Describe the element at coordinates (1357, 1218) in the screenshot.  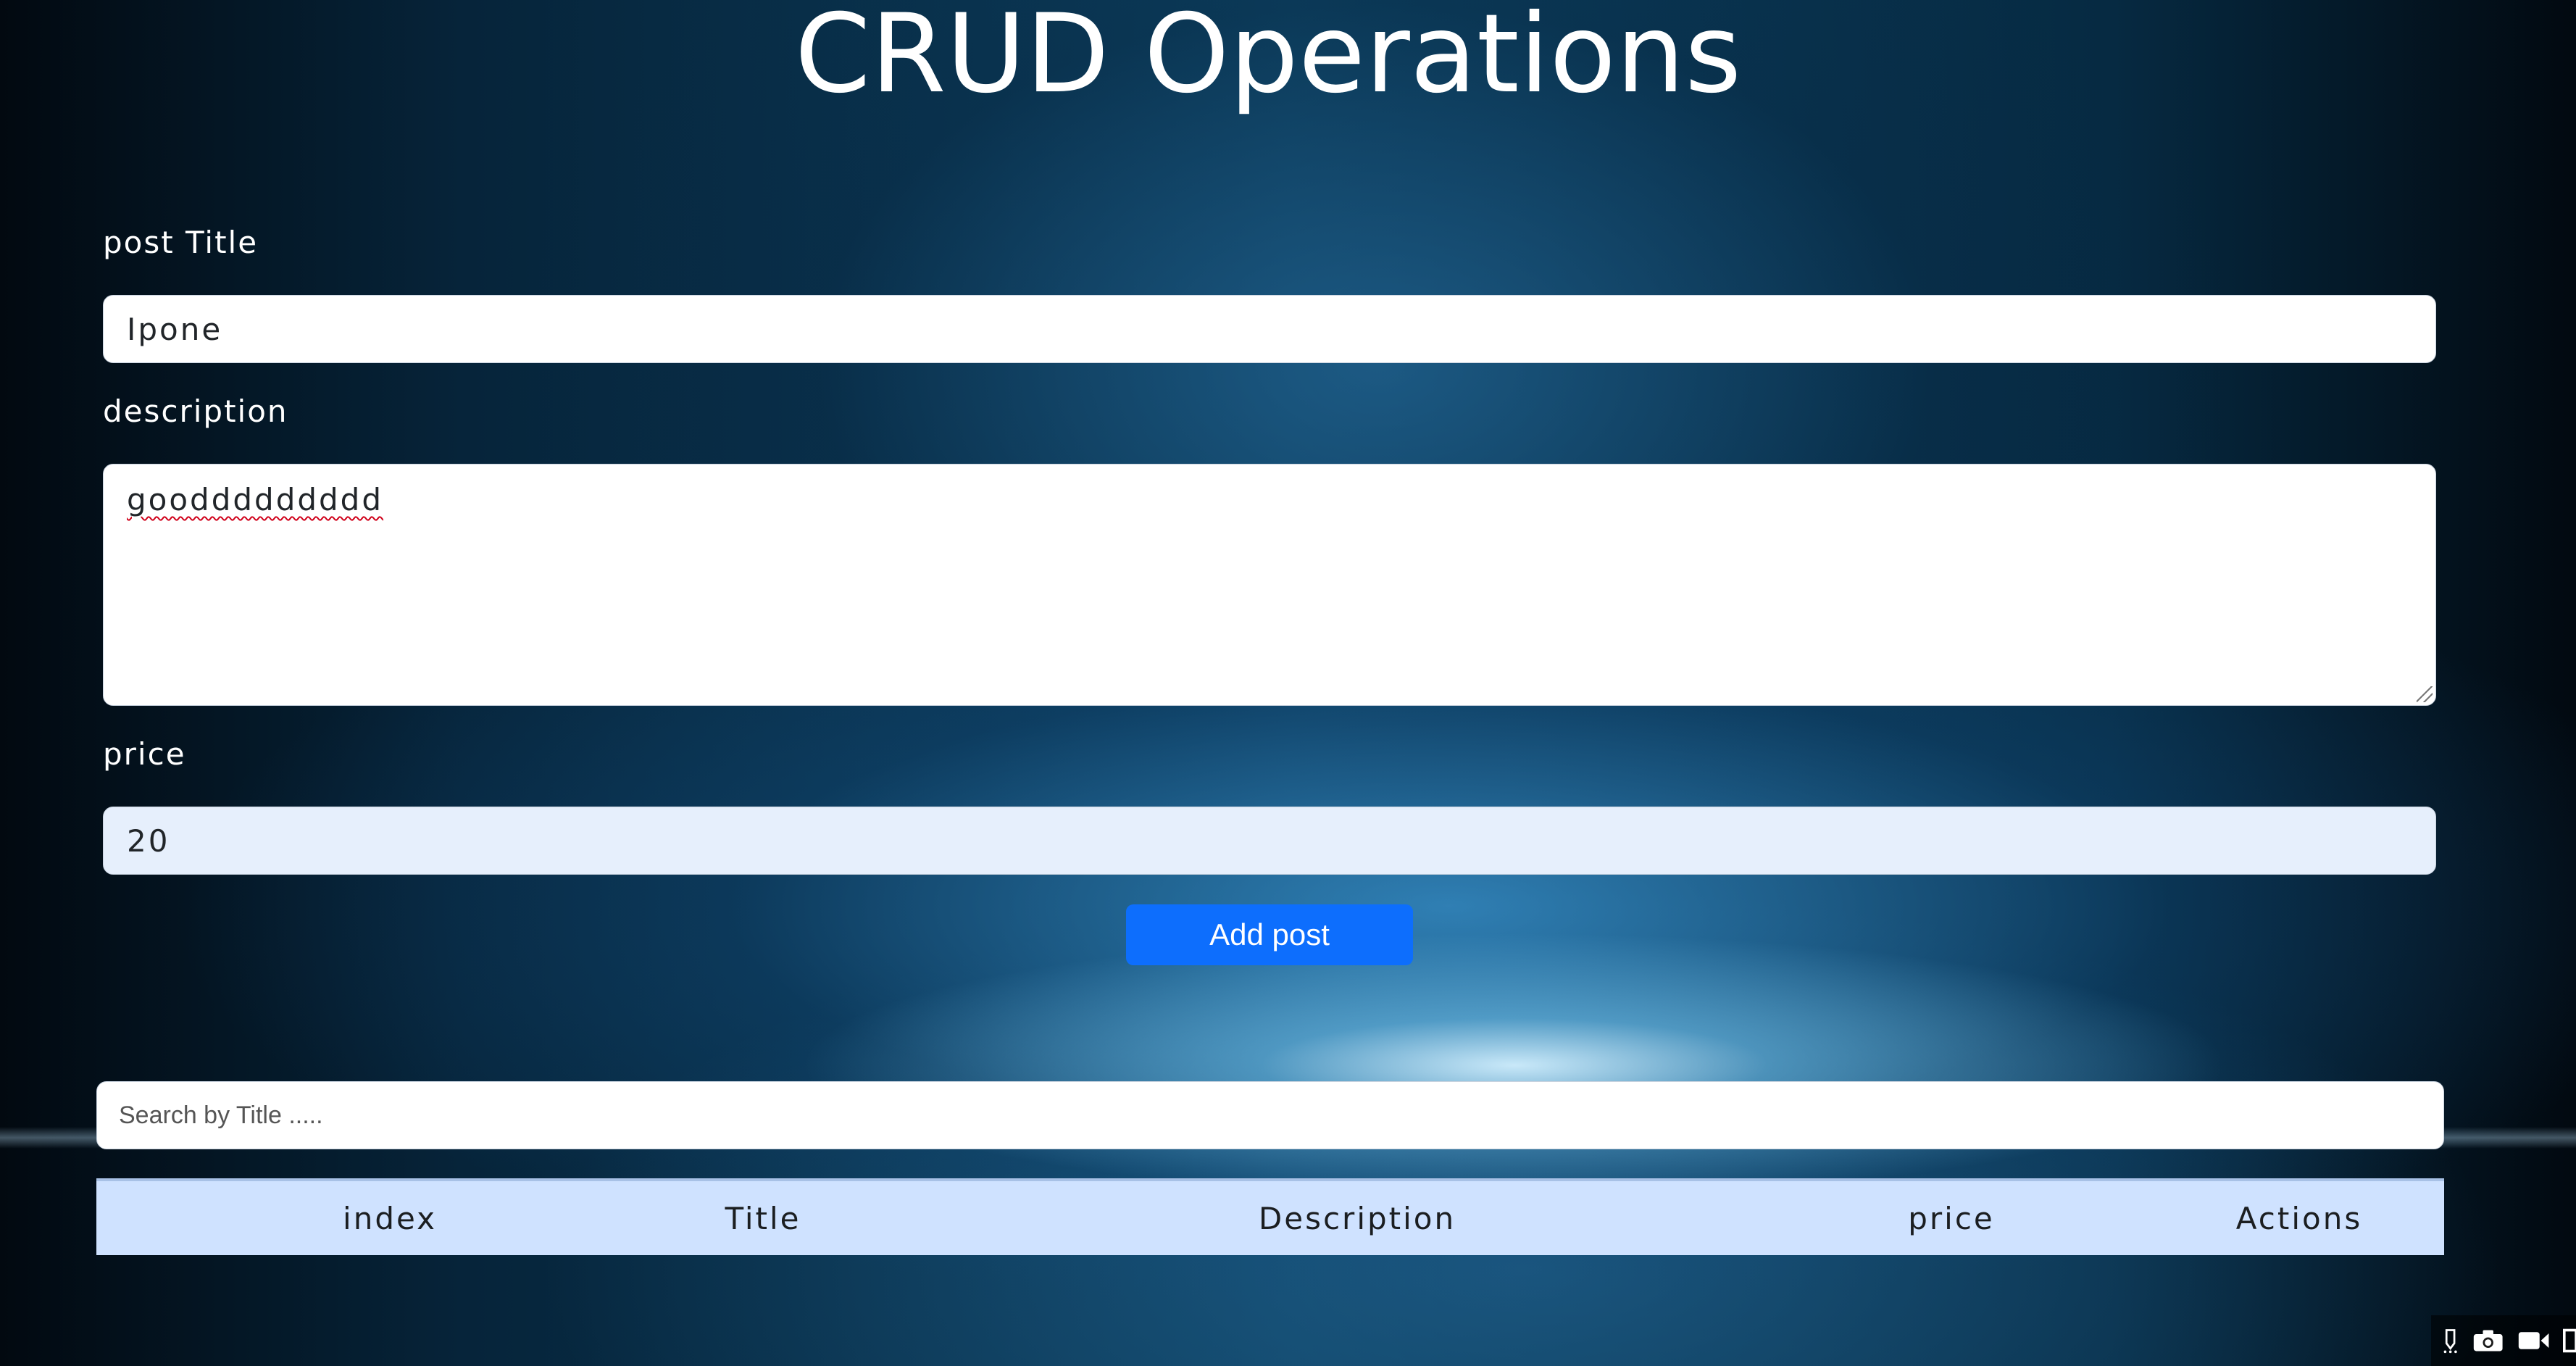
I see `column-header-description: Description` at that location.